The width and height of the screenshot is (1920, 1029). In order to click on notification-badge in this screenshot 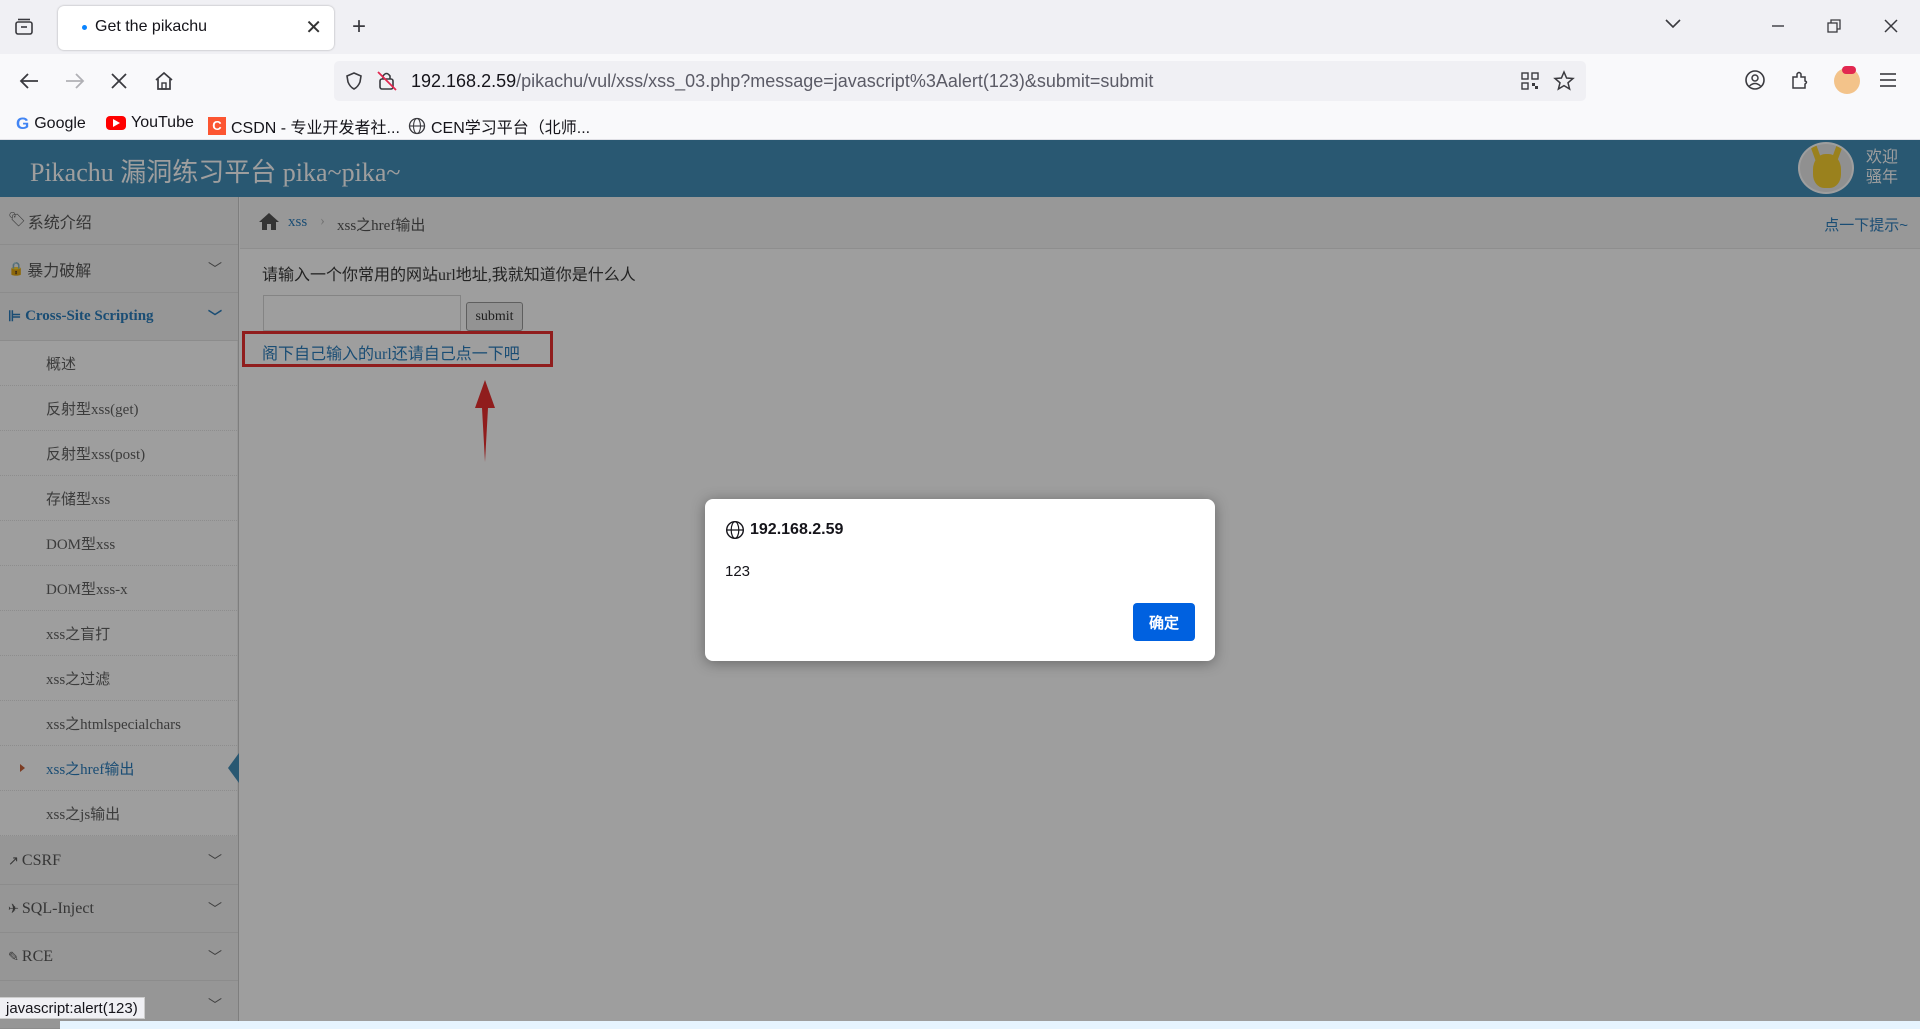, I will do `click(1849, 70)`.